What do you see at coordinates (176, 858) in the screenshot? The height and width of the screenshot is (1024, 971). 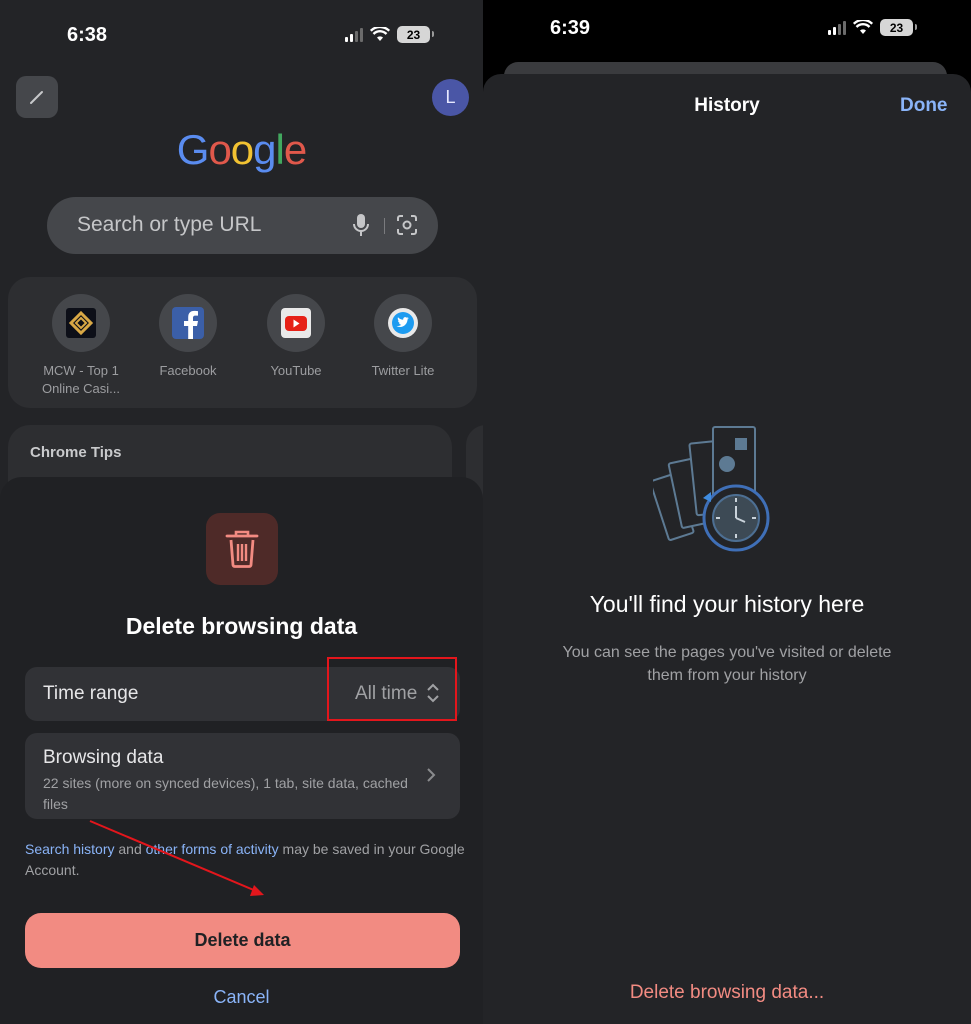 I see `annotation-arrow` at bounding box center [176, 858].